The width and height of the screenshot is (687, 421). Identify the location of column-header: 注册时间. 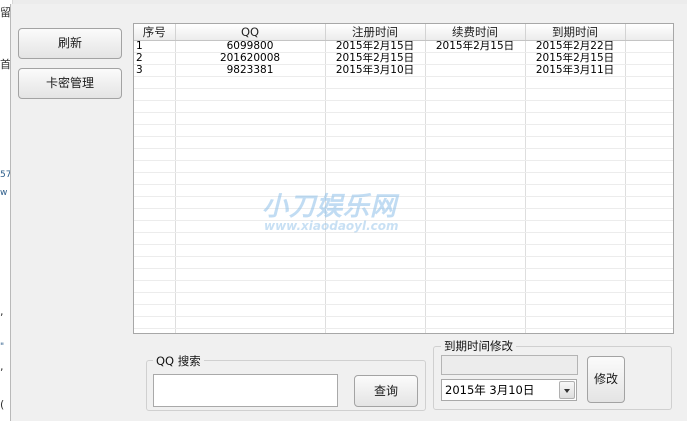
(375, 32).